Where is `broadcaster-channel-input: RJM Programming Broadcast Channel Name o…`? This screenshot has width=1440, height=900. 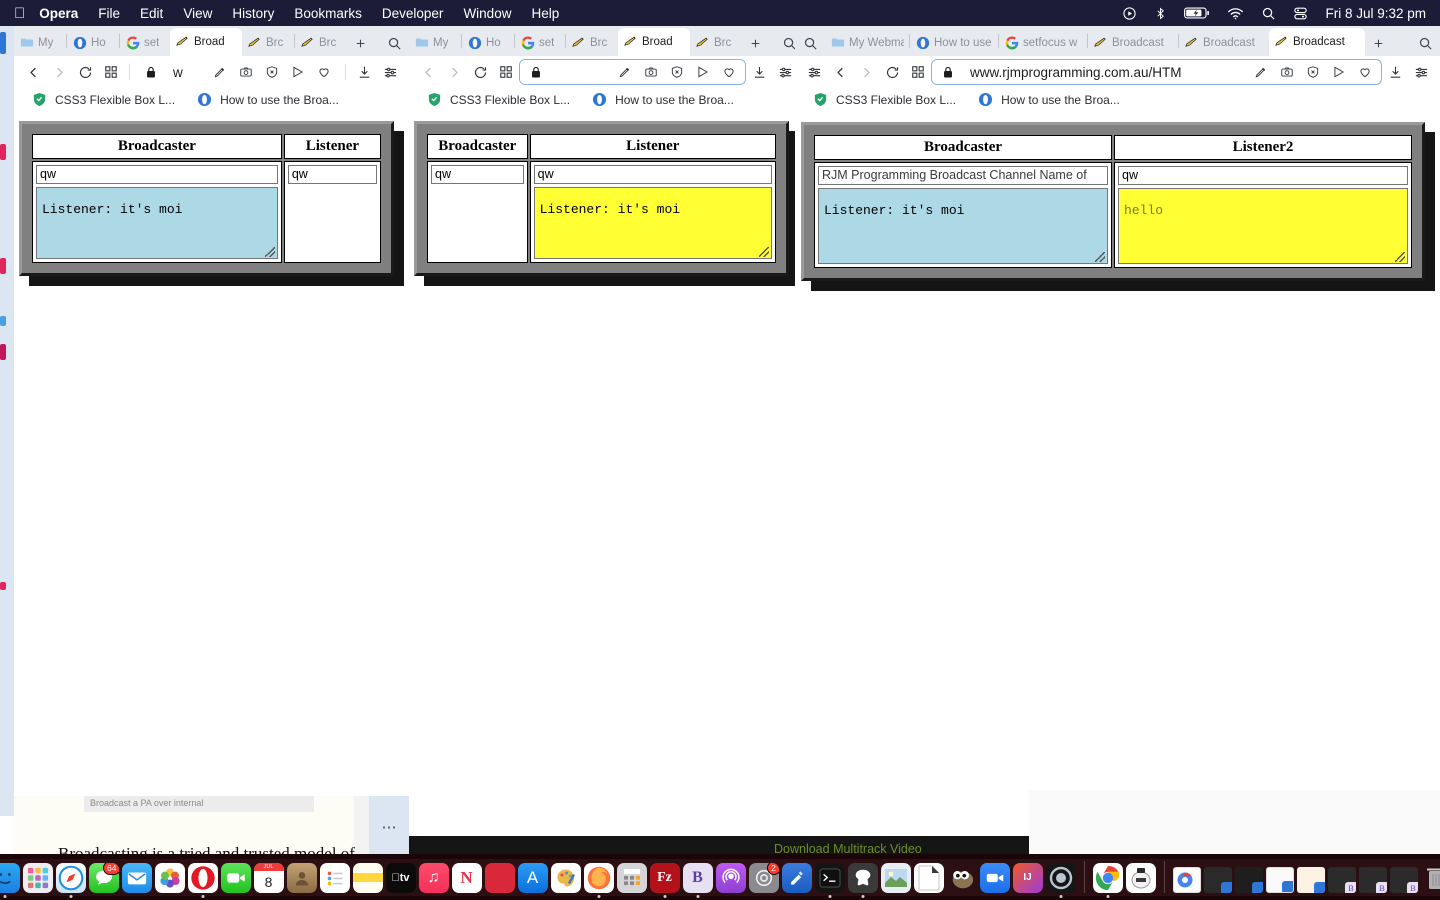 broadcaster-channel-input: RJM Programming Broadcast Channel Name o… is located at coordinates (963, 175).